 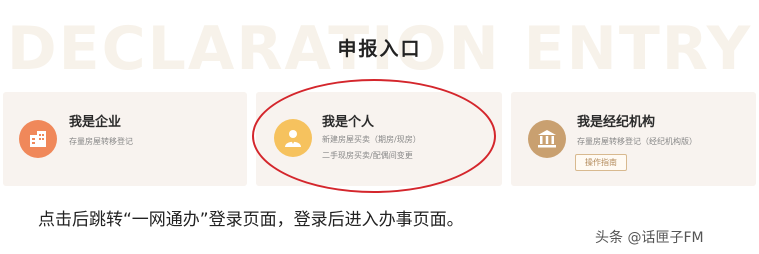 What do you see at coordinates (374, 136) in the screenshot?
I see `highlight-annotation-ellipse` at bounding box center [374, 136].